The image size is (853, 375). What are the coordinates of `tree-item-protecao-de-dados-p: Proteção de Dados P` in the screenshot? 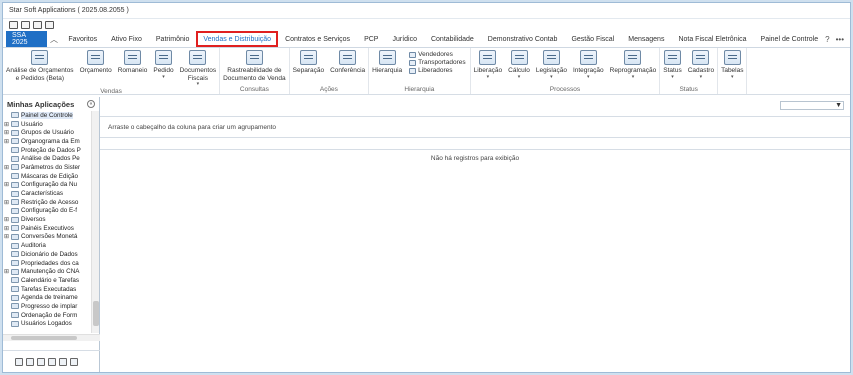 It's located at (47, 150).